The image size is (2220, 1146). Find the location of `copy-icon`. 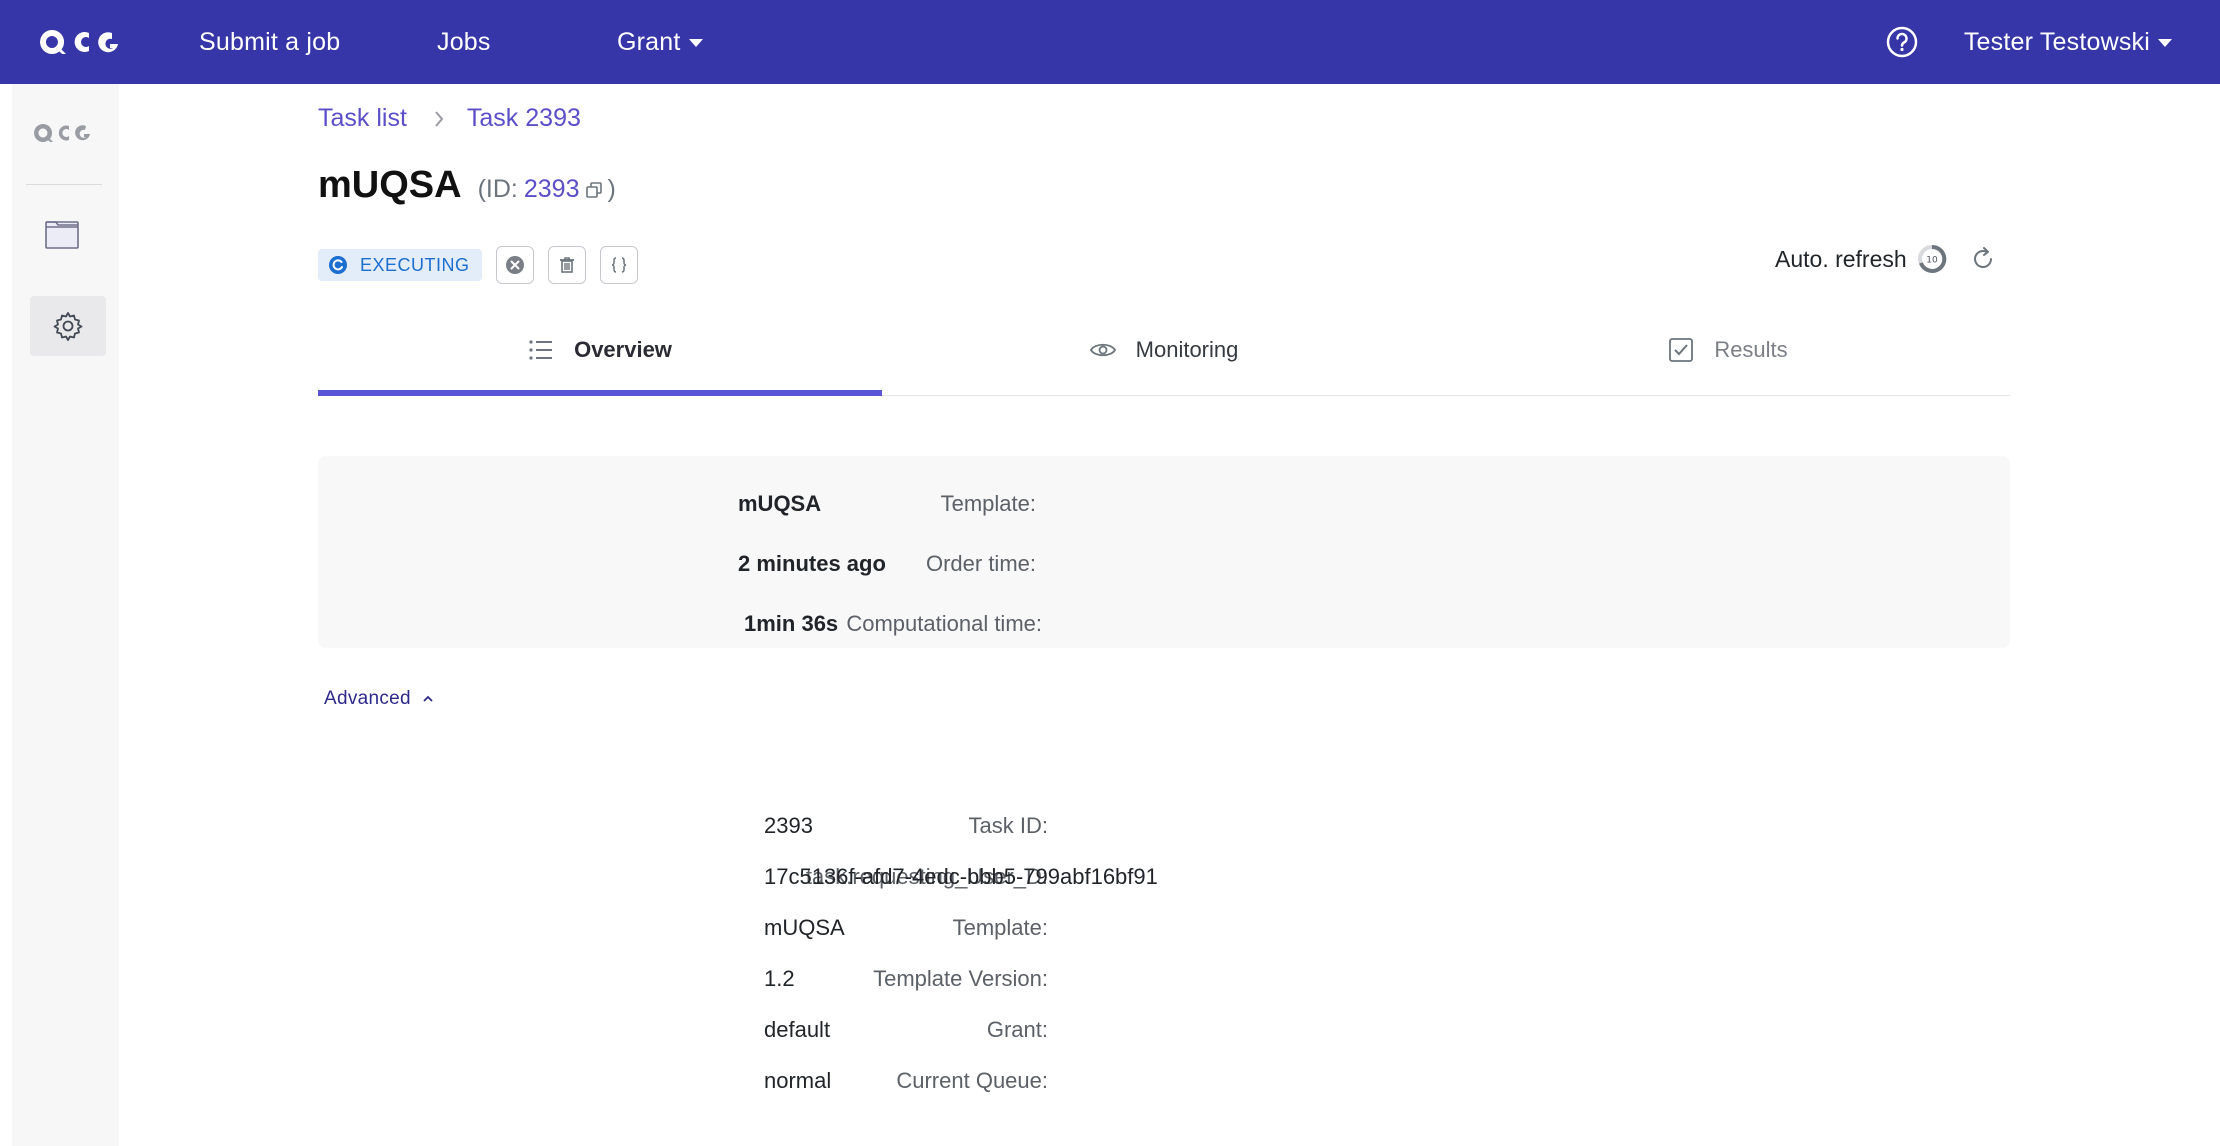

copy-icon is located at coordinates (594, 190).